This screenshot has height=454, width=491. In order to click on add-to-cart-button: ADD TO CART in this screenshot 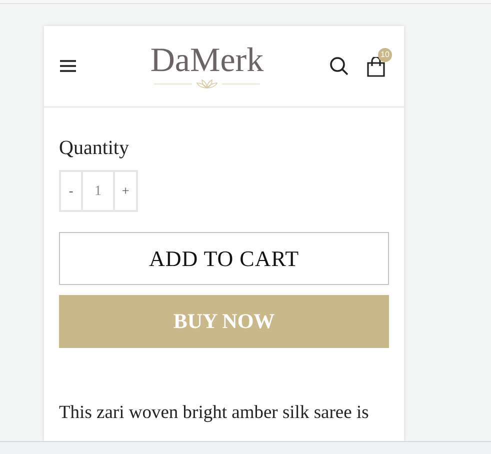, I will do `click(224, 258)`.